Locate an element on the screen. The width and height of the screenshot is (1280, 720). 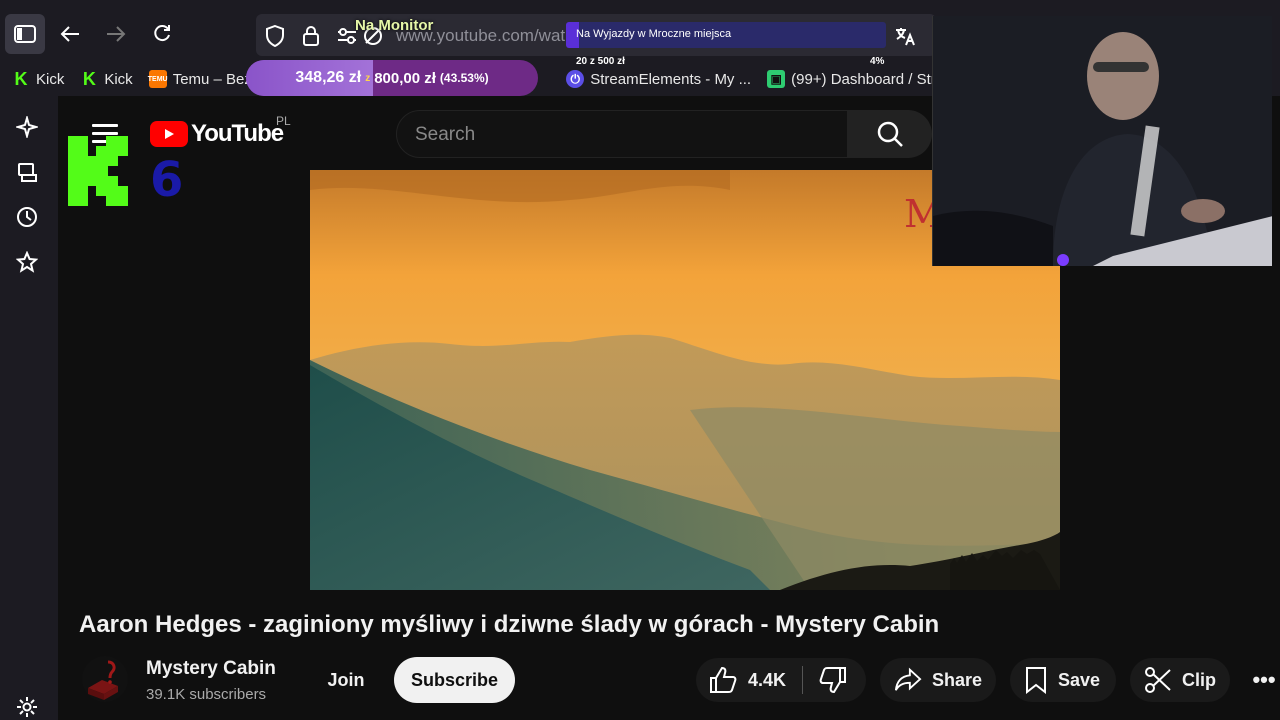
donation-current: 348,26 zł is located at coordinates (328, 77).